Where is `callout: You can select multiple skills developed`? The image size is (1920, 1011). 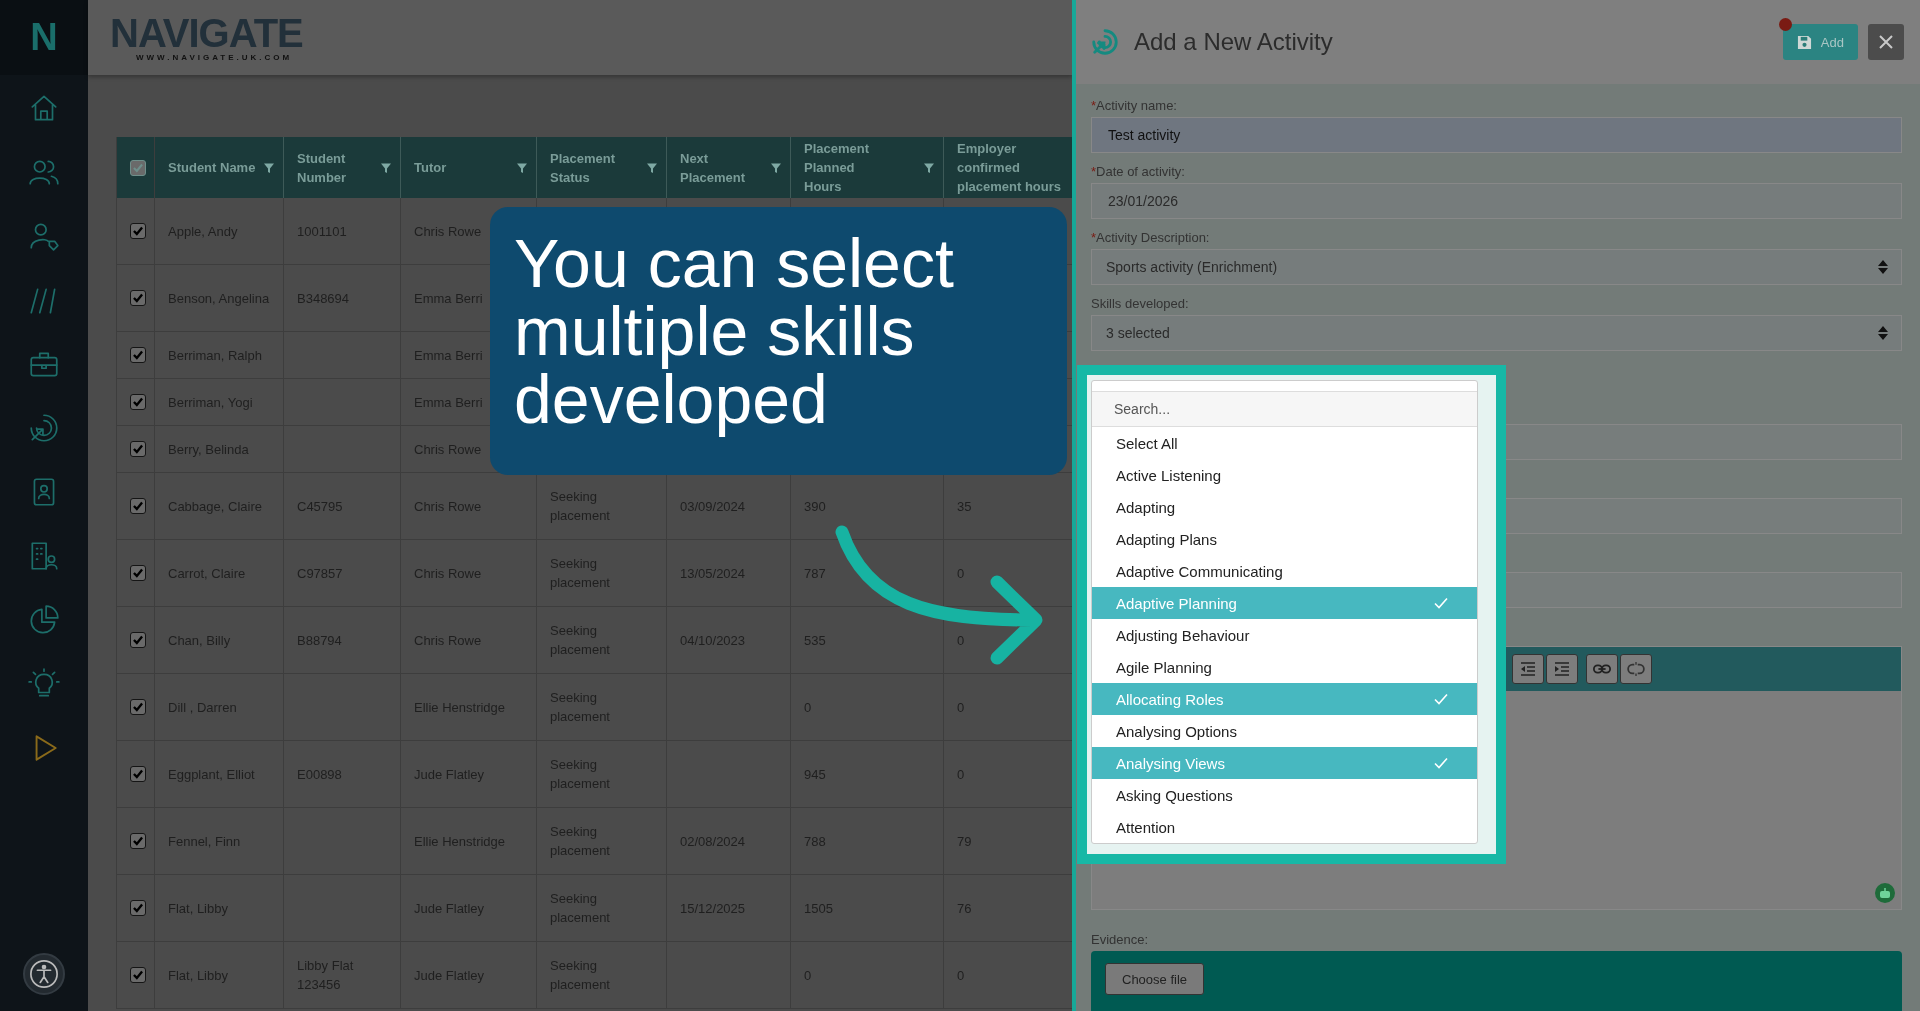 callout: You can select multiple skills developed is located at coordinates (778, 341).